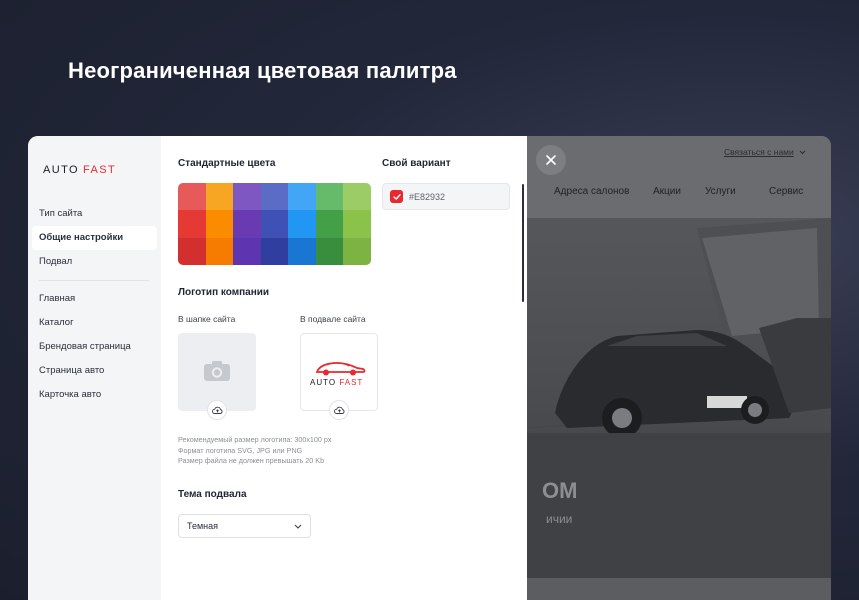 The image size is (859, 600). Describe the element at coordinates (416, 163) in the screenshot. I see `custom-color-title: Свой вариант` at that location.